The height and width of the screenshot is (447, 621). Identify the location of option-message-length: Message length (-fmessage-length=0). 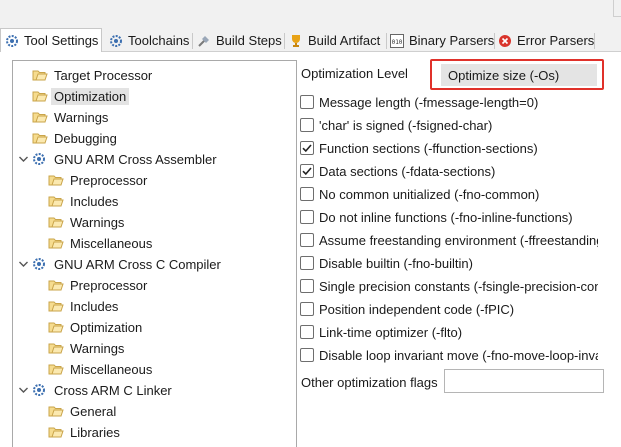
(449, 102).